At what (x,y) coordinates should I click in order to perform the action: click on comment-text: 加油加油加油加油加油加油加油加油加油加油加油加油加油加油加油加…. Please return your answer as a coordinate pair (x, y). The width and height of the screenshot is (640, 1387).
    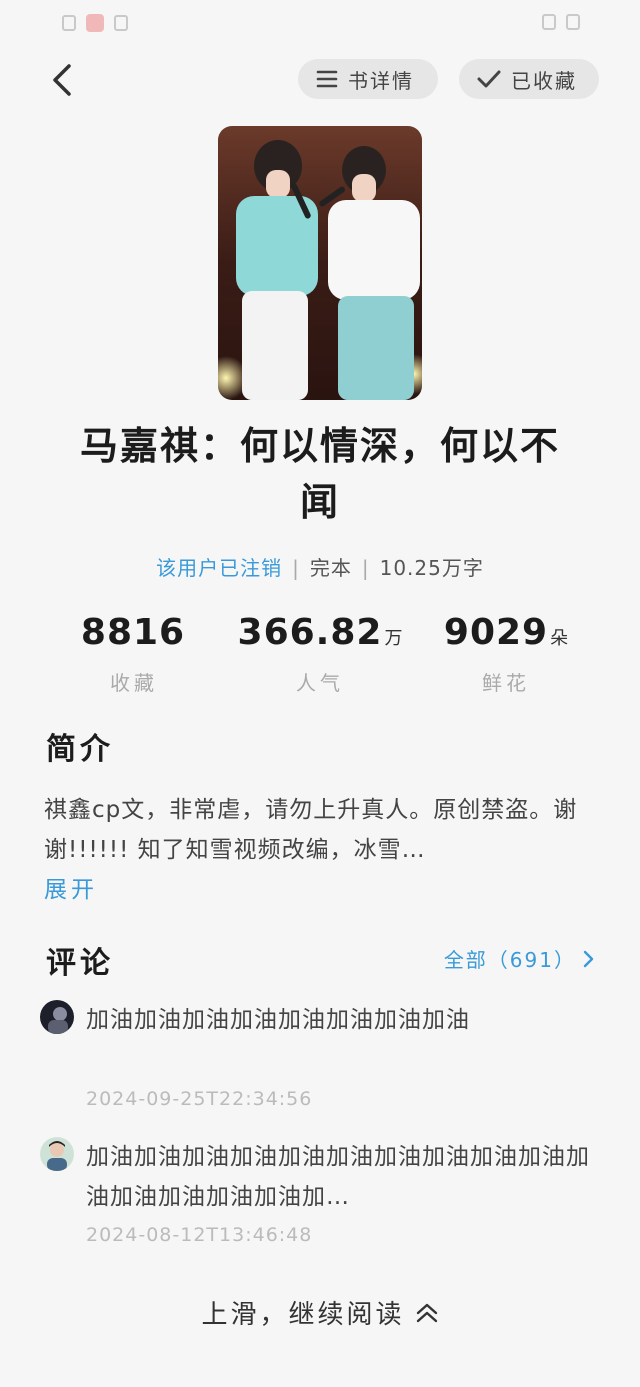
    Looking at the image, I should click on (338, 1177).